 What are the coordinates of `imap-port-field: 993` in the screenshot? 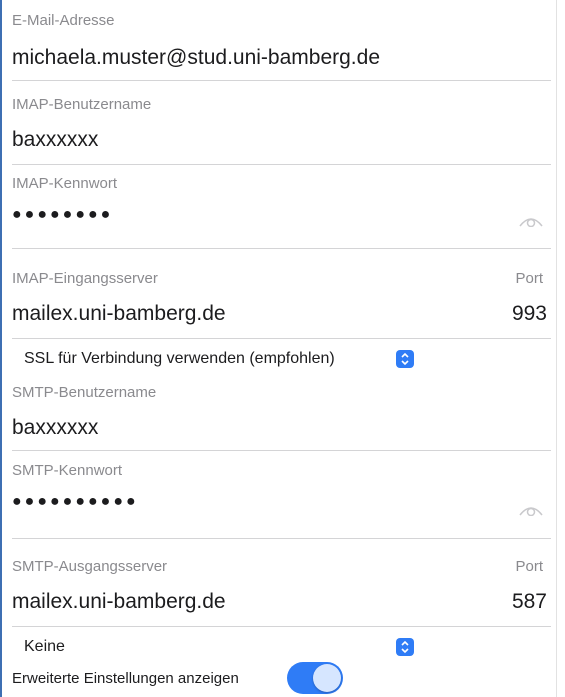 It's located at (529, 314).